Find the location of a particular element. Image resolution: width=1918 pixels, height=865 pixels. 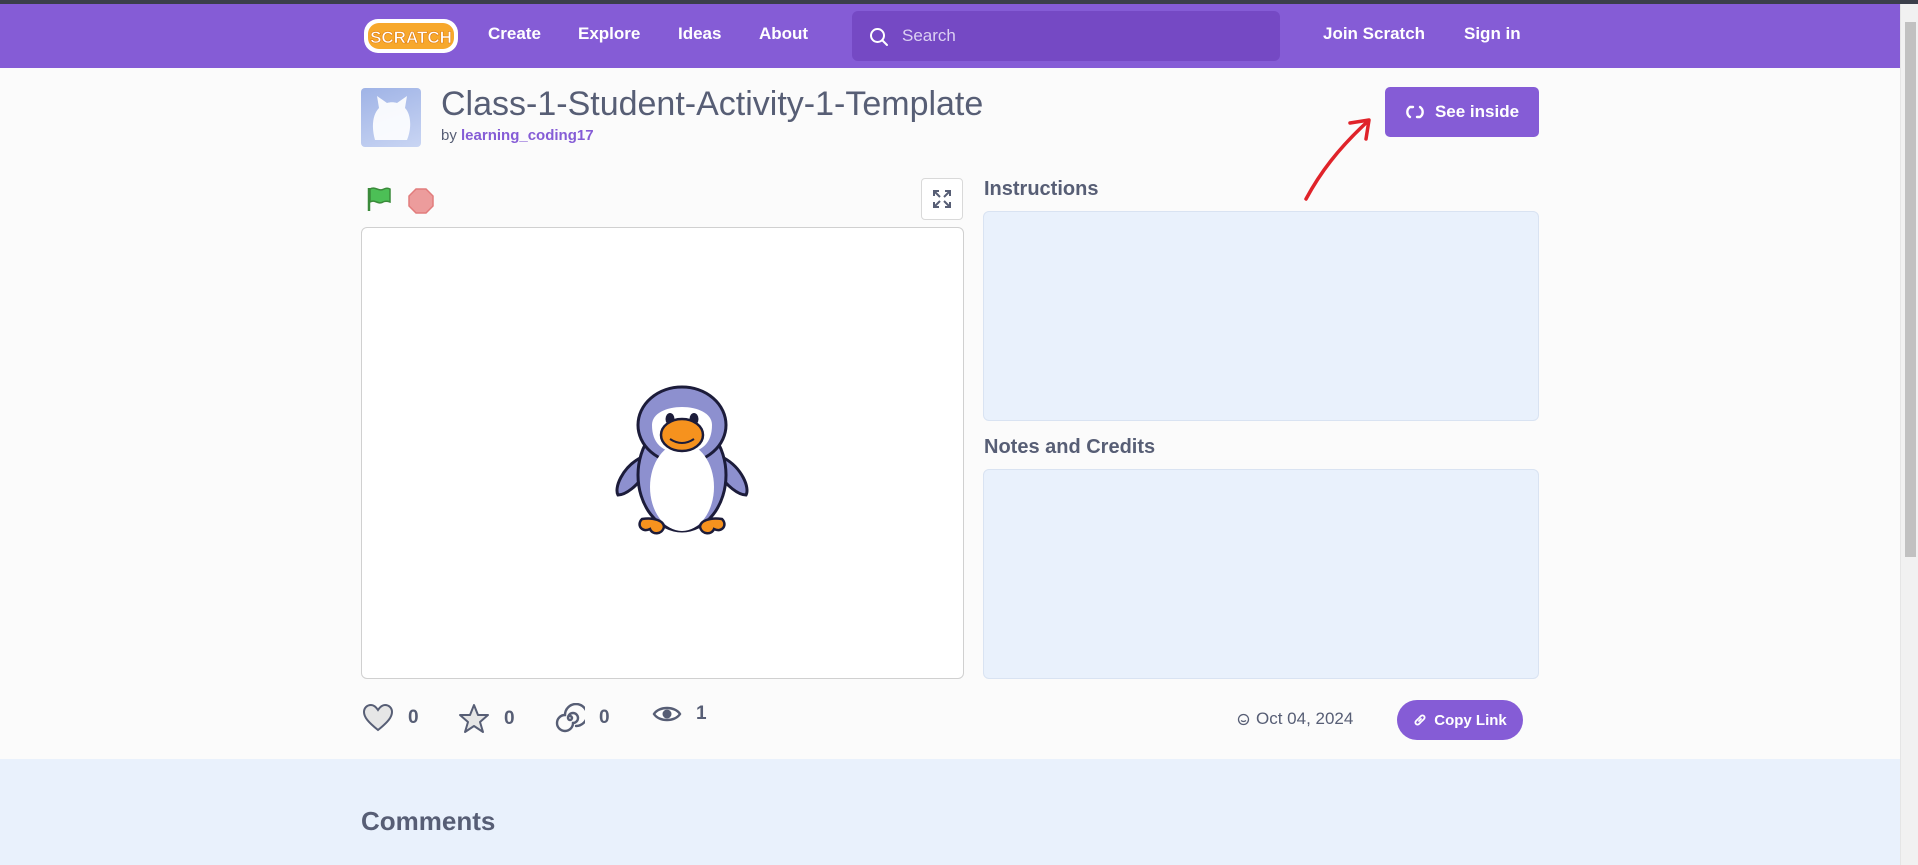

author-link: learning_coding17 is located at coordinates (527, 135).